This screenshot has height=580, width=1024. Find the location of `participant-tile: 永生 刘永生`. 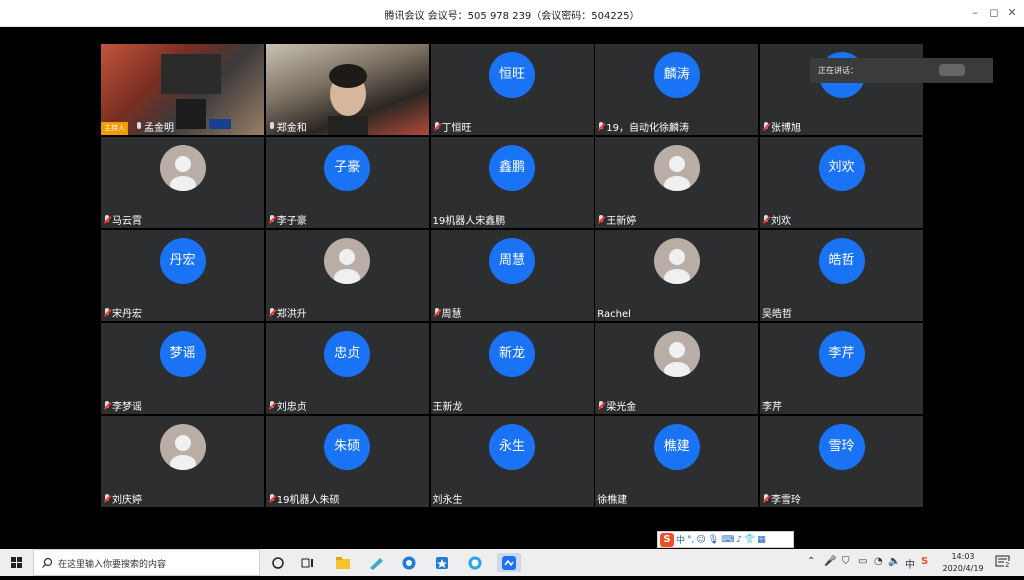

participant-tile: 永生 刘永生 is located at coordinates (512, 461).